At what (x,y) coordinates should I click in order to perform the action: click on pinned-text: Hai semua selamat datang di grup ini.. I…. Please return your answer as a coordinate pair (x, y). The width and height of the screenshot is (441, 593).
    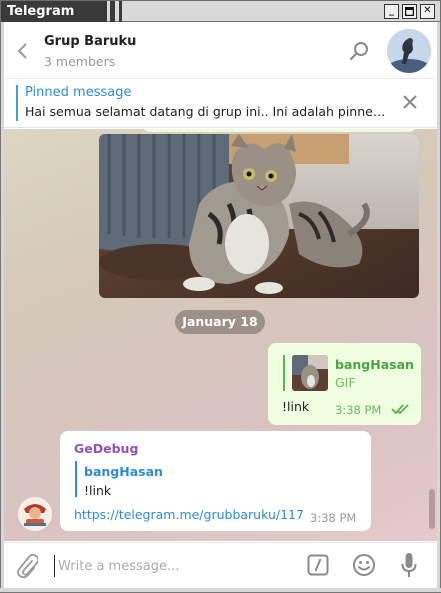
    Looking at the image, I should click on (205, 111).